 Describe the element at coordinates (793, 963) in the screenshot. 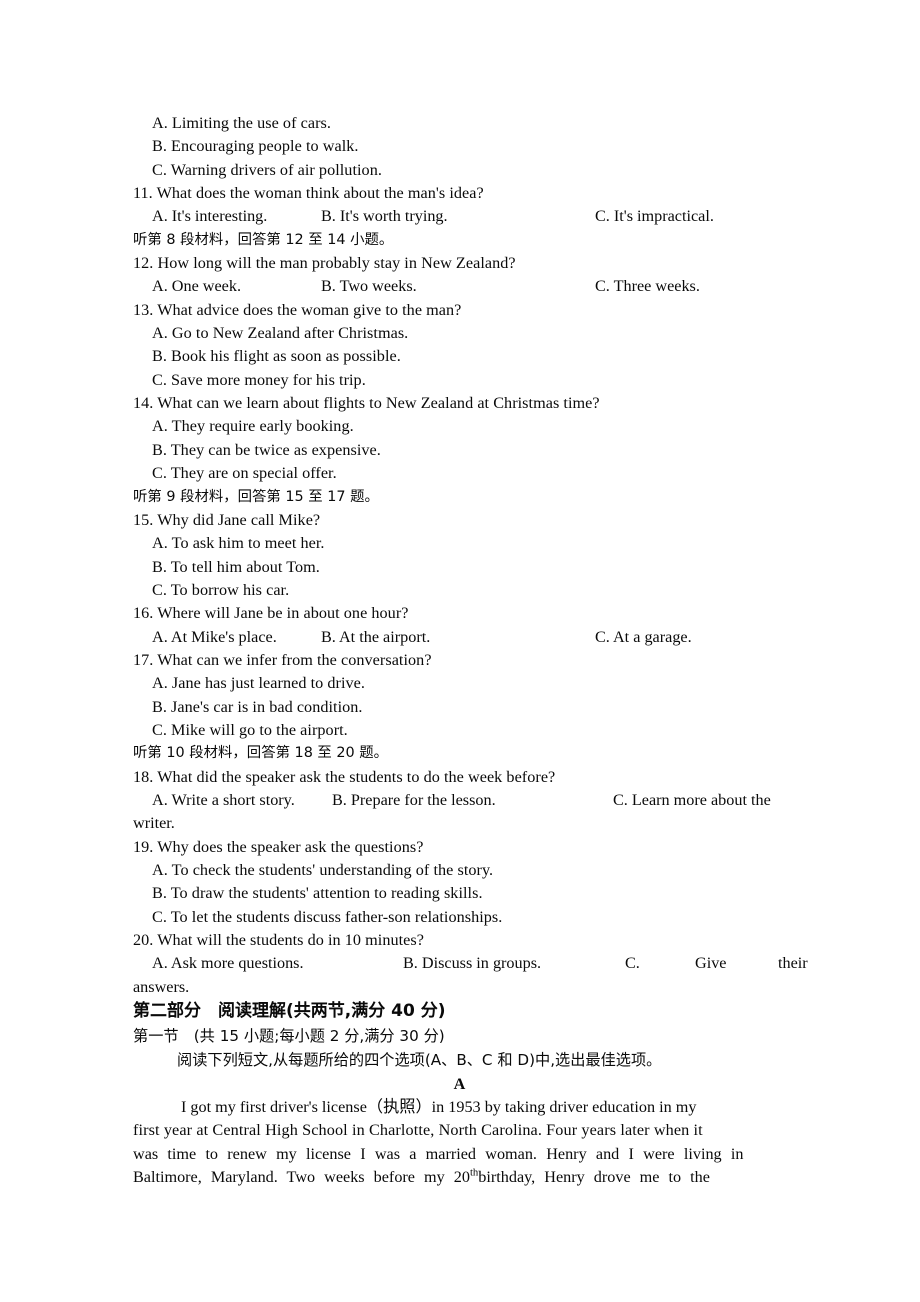

I see `option-c-word2: their` at that location.